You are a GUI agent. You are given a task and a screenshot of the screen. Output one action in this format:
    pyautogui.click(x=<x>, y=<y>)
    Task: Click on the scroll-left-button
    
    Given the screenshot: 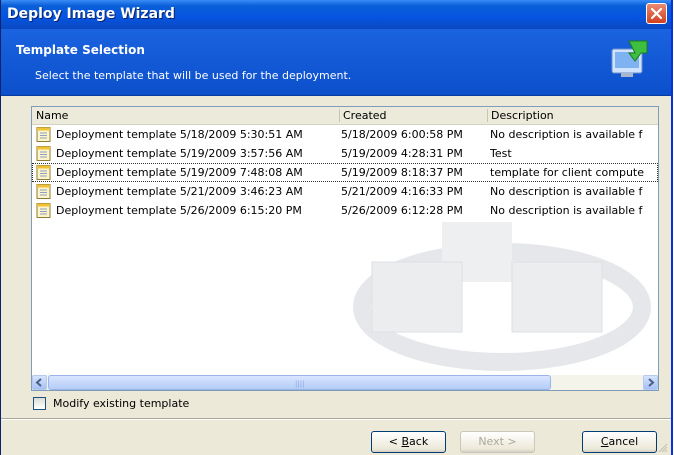 What is the action you would take?
    pyautogui.click(x=39, y=382)
    